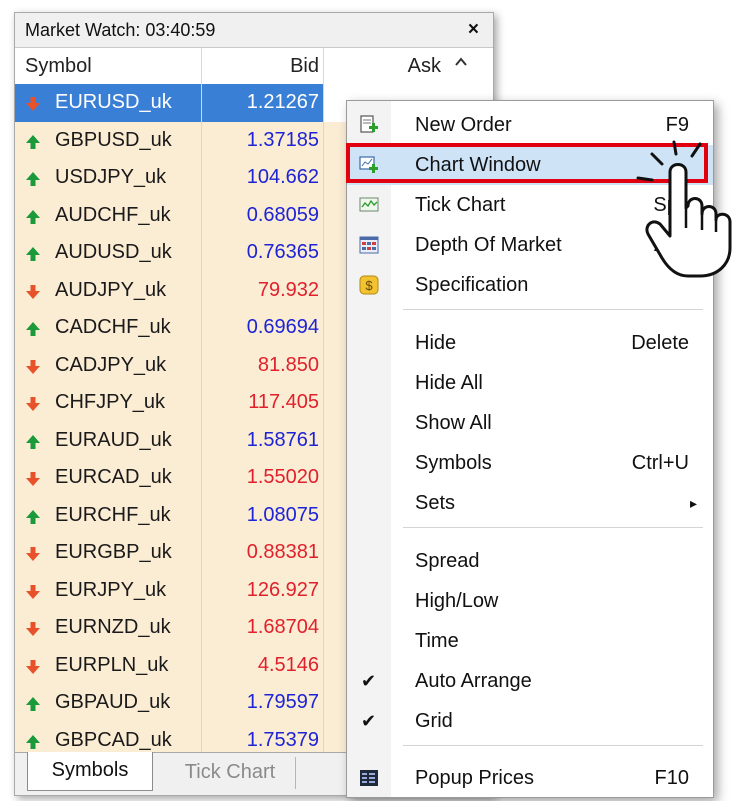 Image resolution: width=747 pixels, height=801 pixels. I want to click on menu-item-show-all: Show All, so click(530, 423).